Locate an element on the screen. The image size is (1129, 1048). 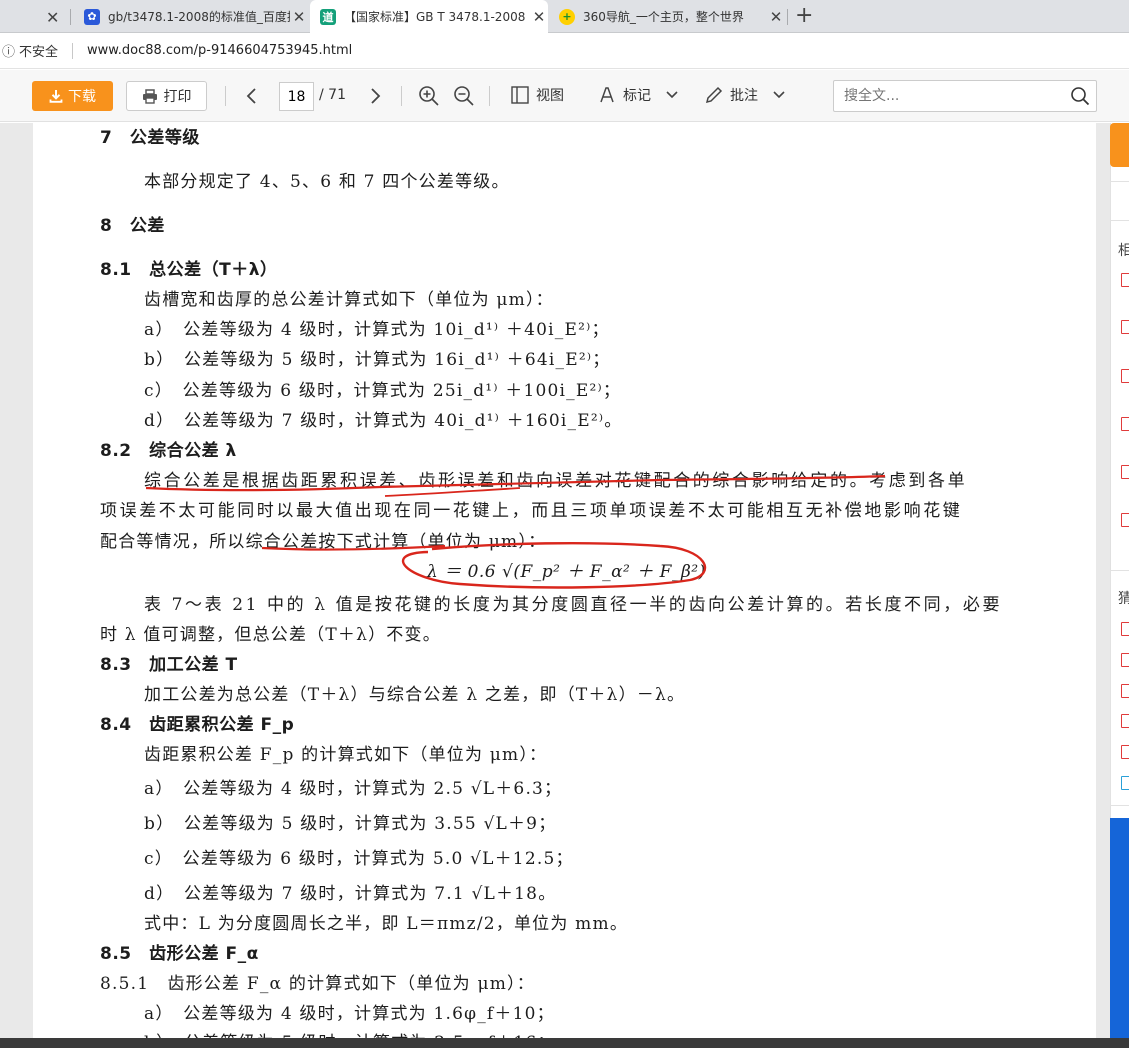
pencil-icon is located at coordinates (714, 95).